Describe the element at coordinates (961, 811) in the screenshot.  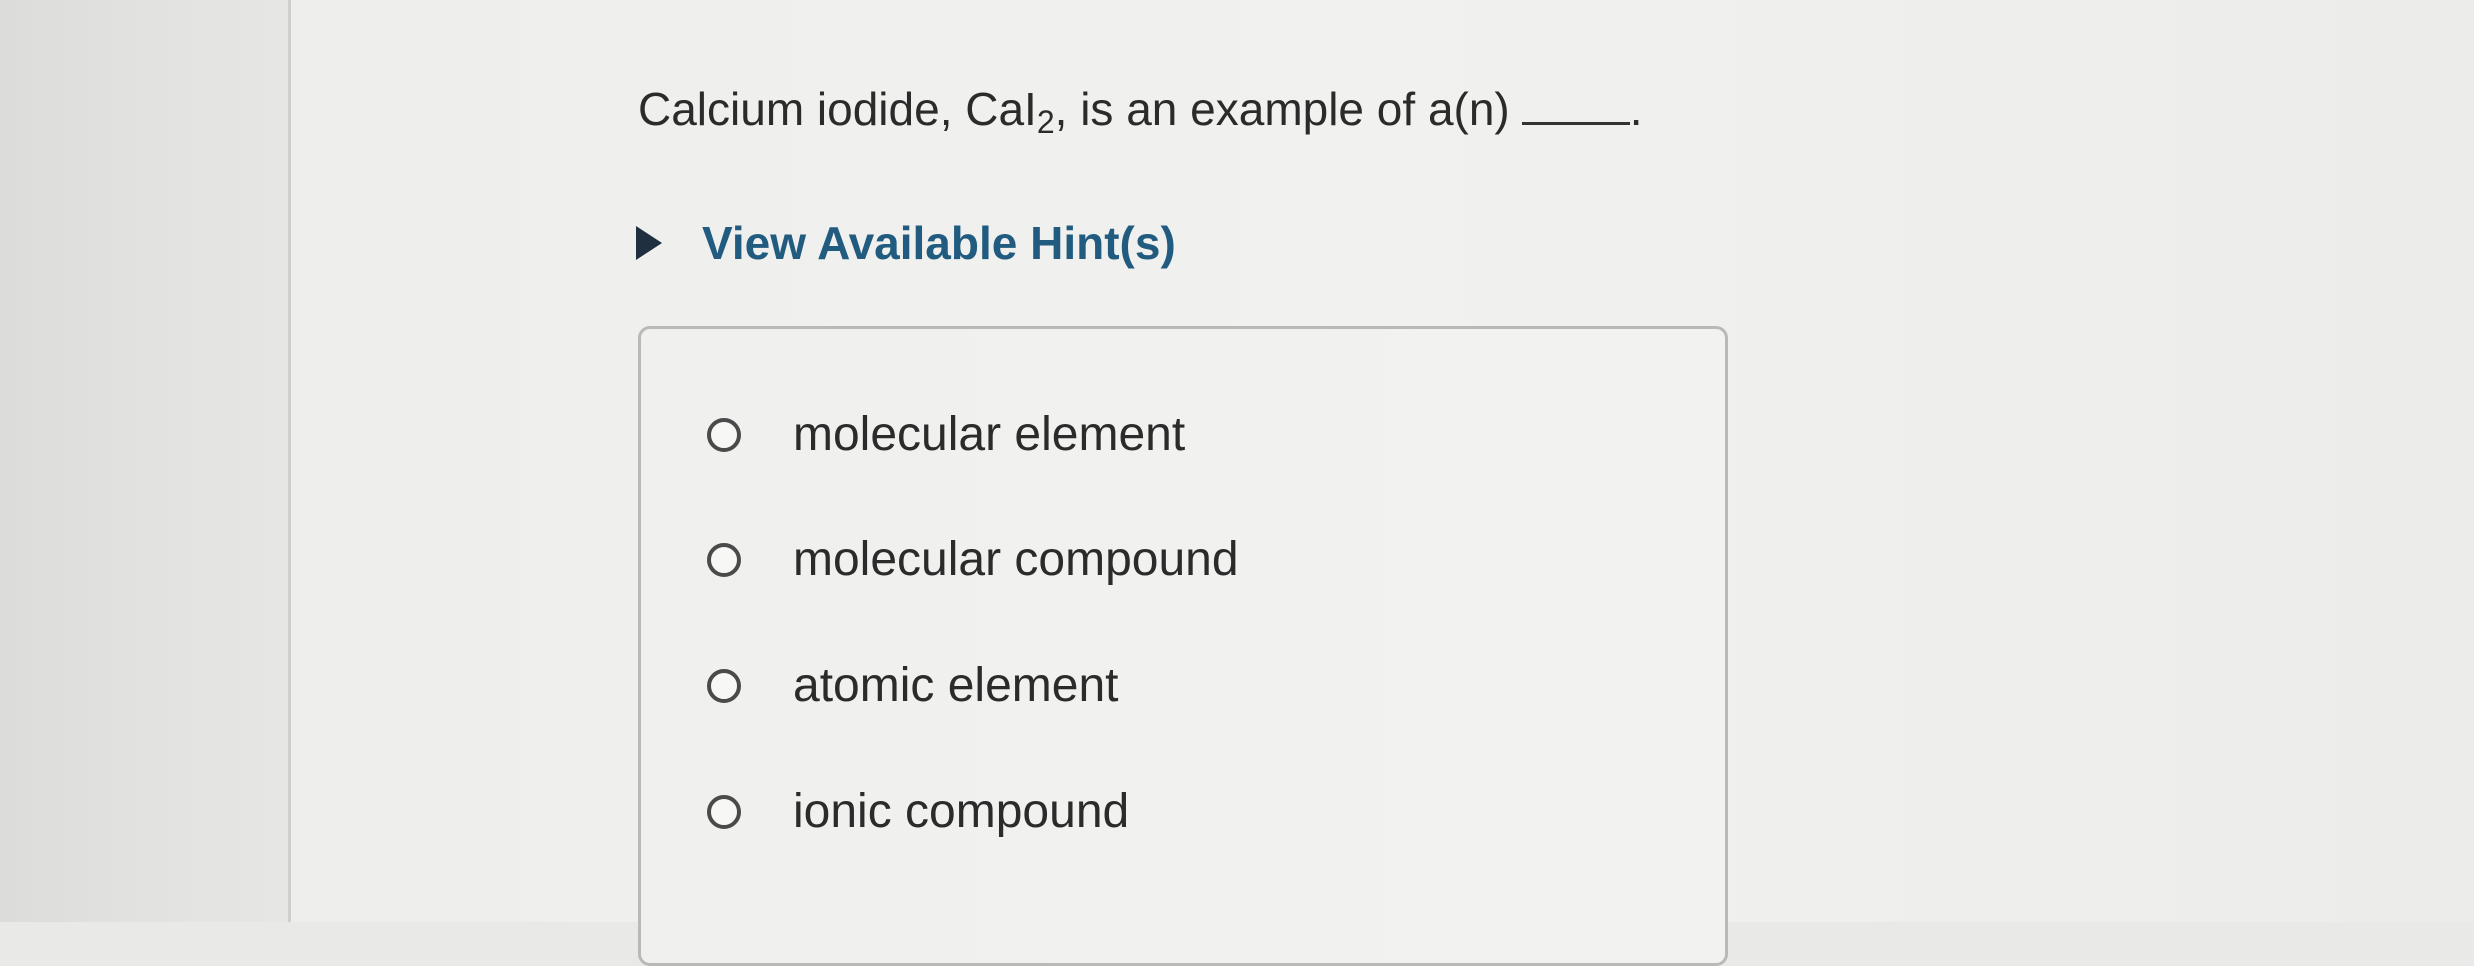
I see `option-label: ionic compound` at that location.